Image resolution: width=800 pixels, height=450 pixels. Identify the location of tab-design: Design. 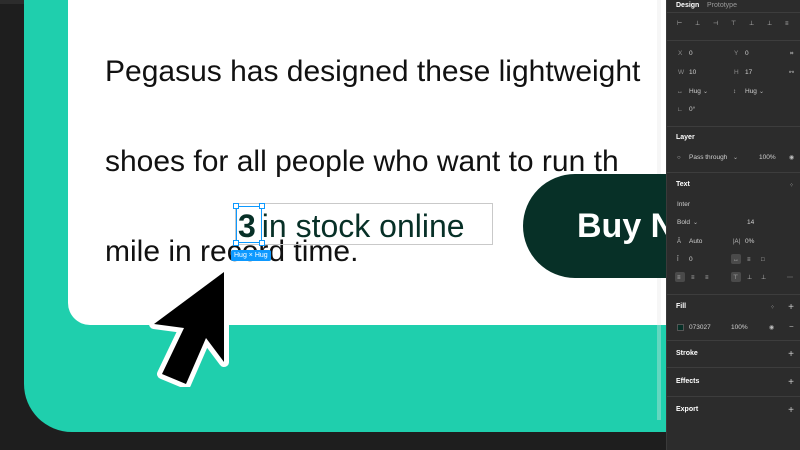
(687, 5).